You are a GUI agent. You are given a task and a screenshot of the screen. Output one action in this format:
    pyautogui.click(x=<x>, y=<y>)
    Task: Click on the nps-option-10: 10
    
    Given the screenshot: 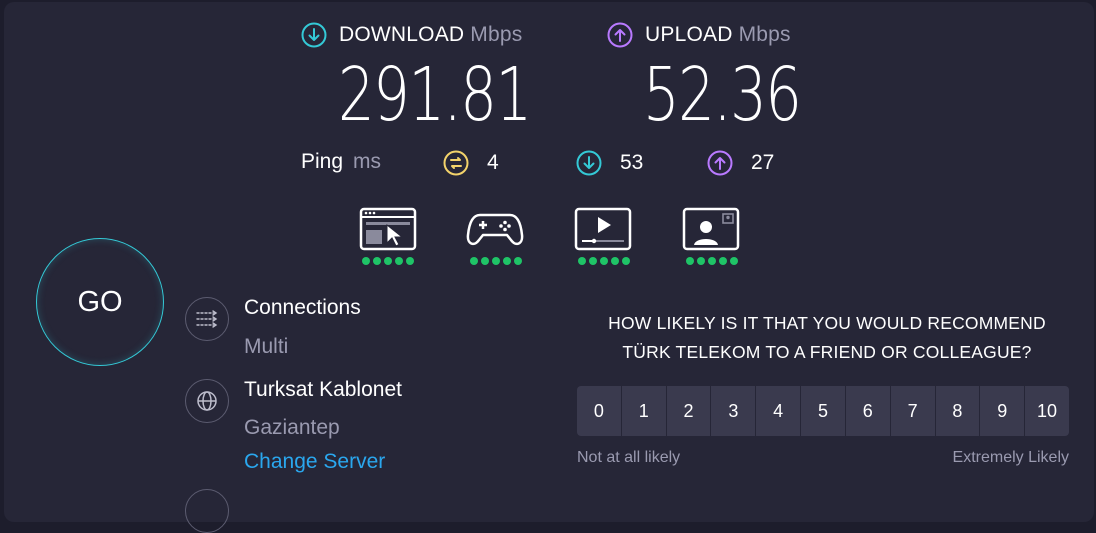 What is the action you would take?
    pyautogui.click(x=1047, y=411)
    